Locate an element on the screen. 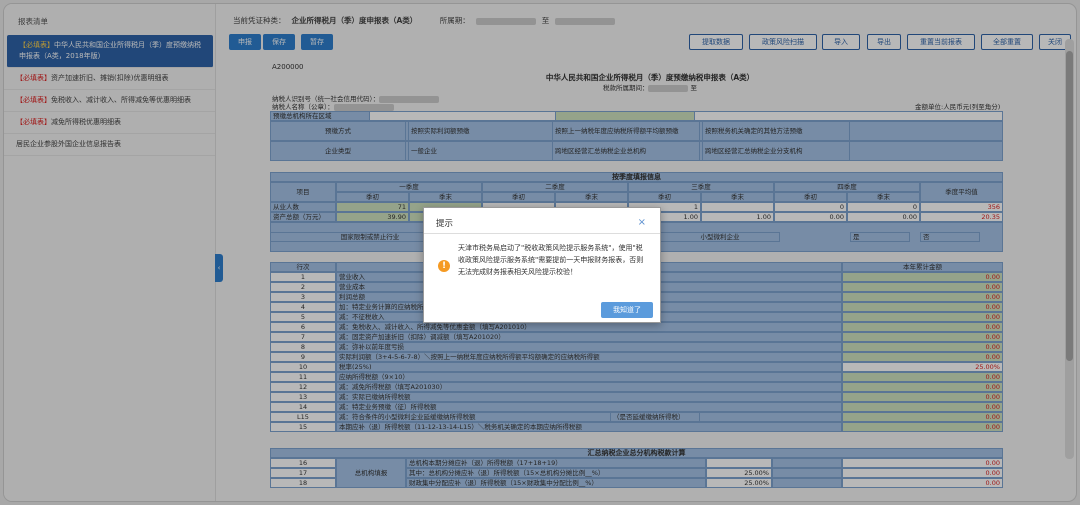  close-icon: × is located at coordinates (642, 222).